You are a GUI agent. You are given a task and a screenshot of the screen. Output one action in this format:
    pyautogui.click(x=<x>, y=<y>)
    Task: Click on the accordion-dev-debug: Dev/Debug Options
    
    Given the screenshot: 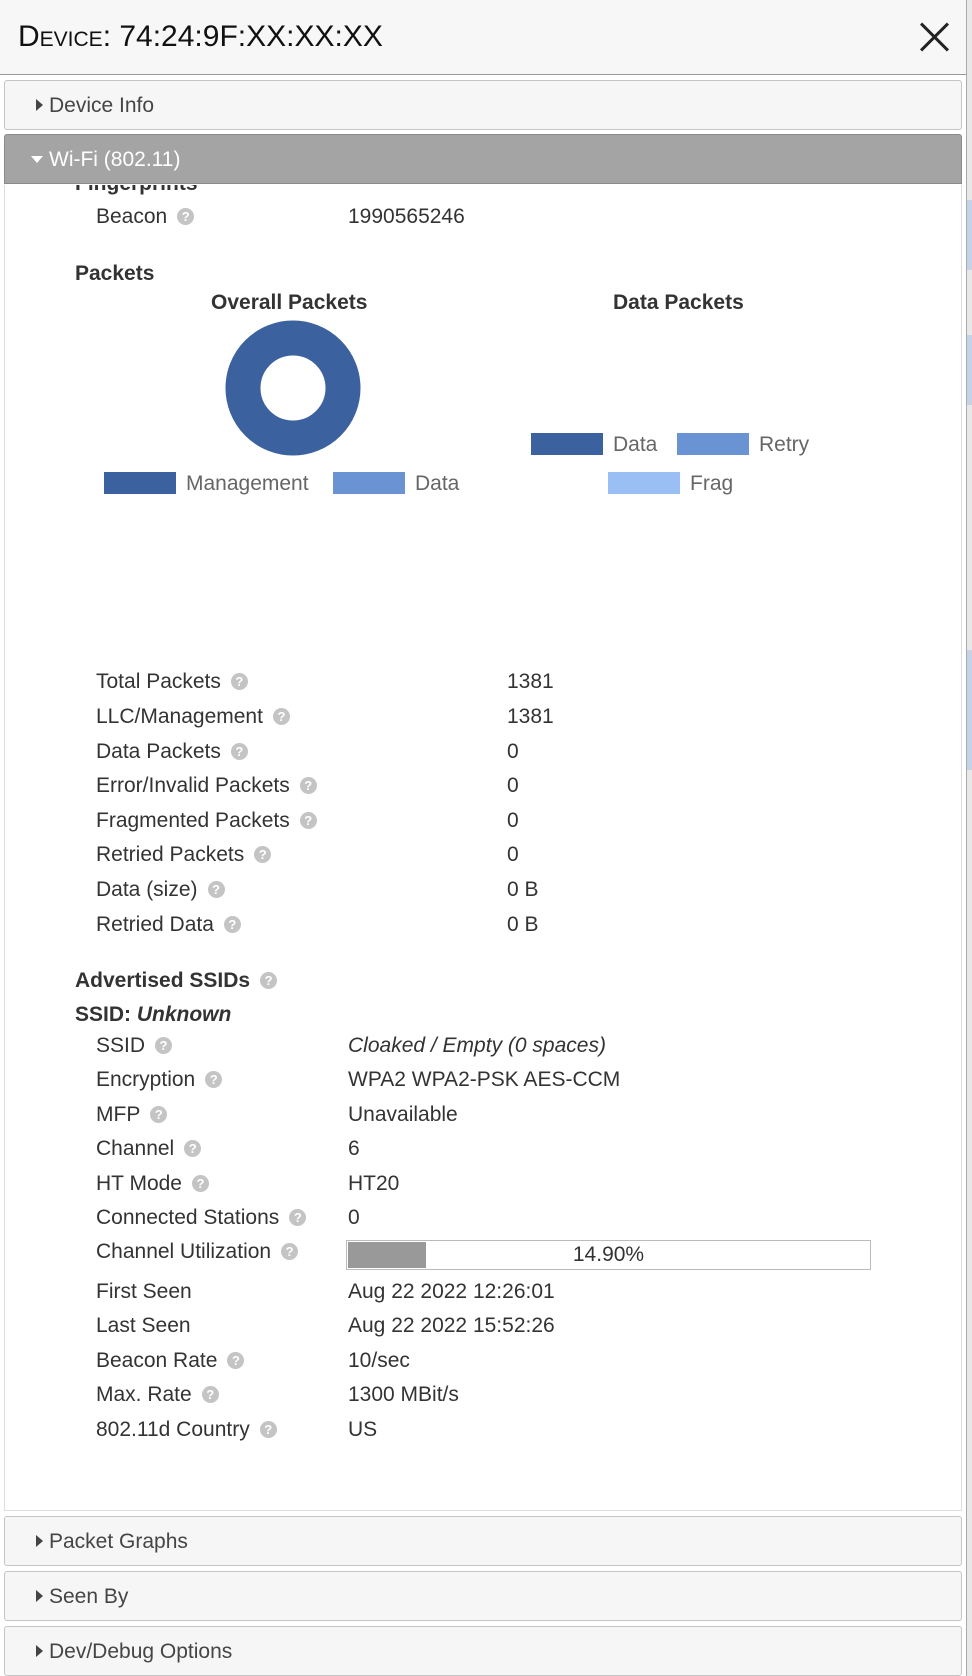 What is the action you would take?
    pyautogui.click(x=483, y=1651)
    